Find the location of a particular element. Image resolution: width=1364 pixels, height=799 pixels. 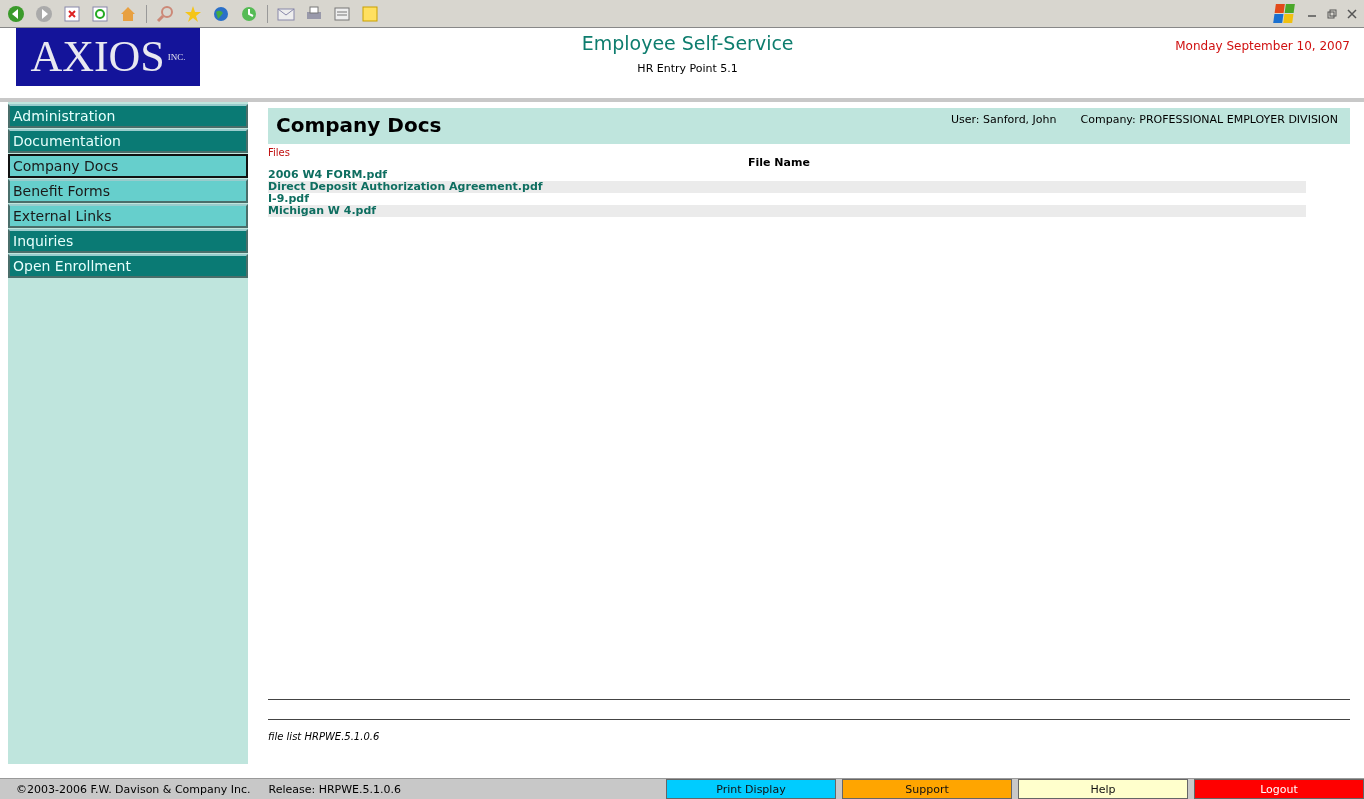

footnote: file list HRPWE.5.1.0.6 is located at coordinates (324, 736).